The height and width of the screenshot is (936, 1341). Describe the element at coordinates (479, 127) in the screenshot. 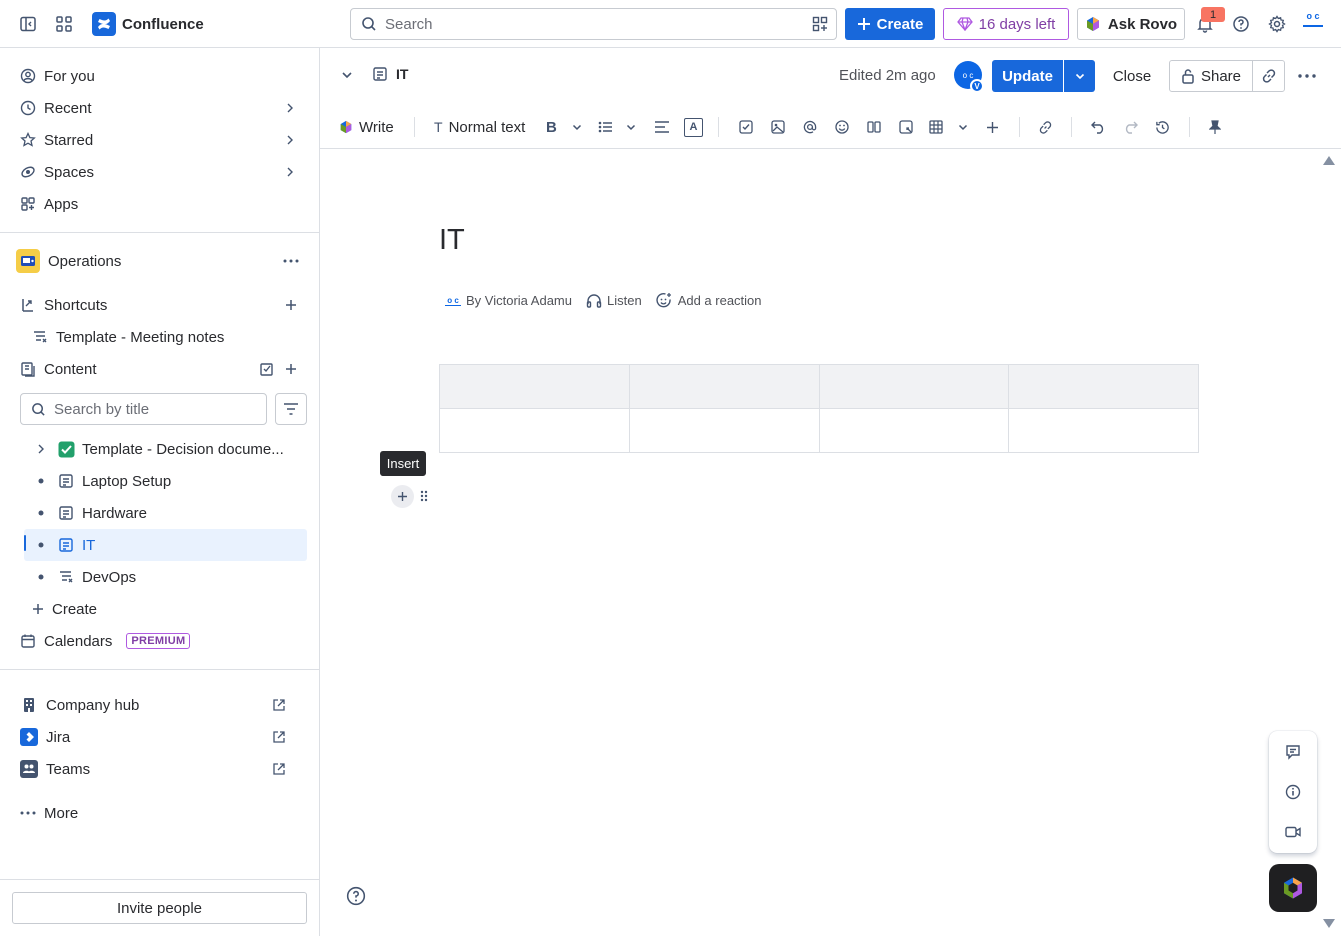

I see `text-style-dropdown: T Normal text` at that location.